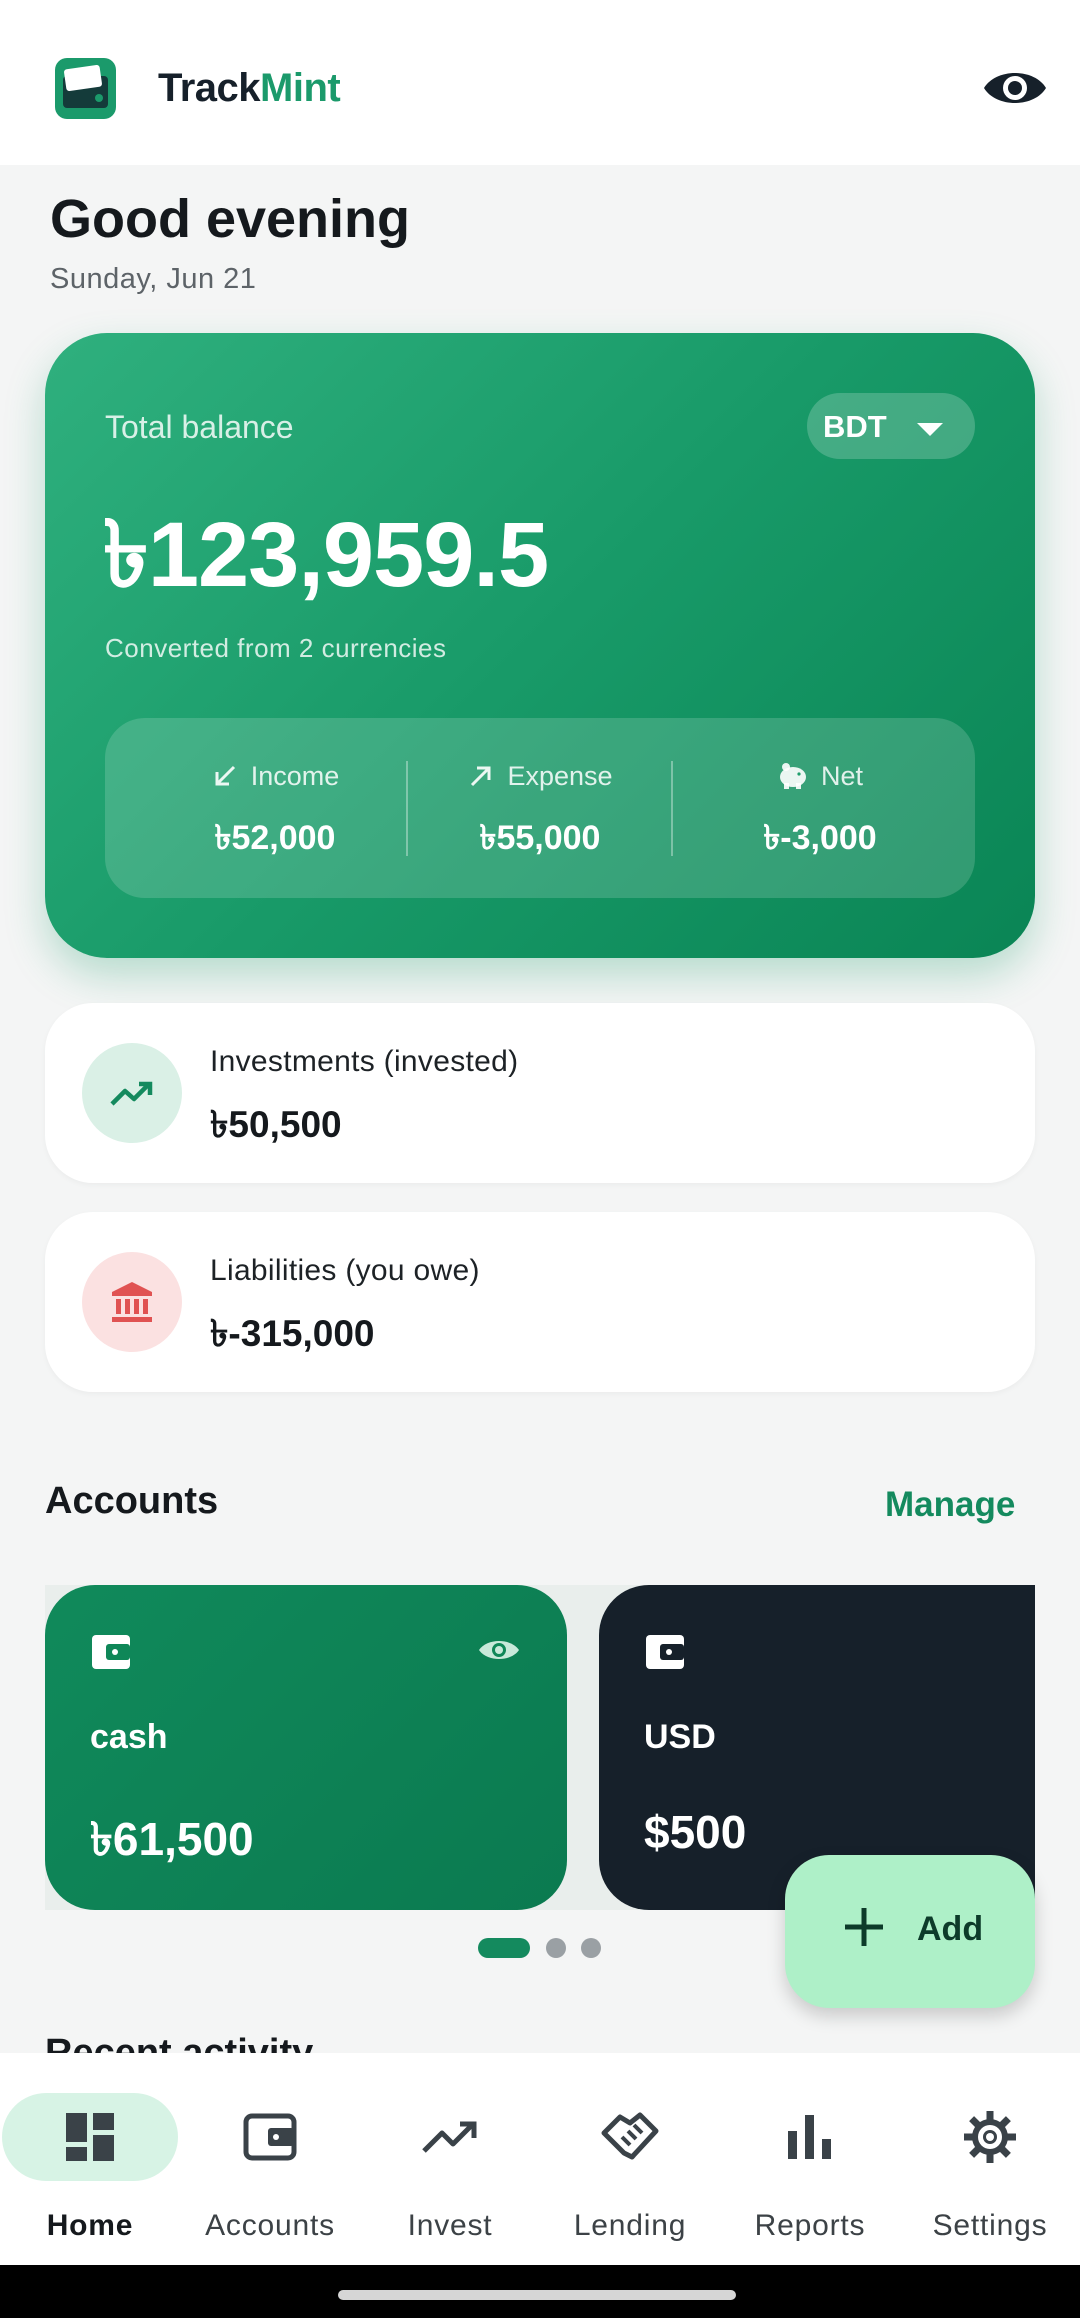 This screenshot has height=2318, width=1080. What do you see at coordinates (537, 2295) in the screenshot?
I see `home-gesture-indicator` at bounding box center [537, 2295].